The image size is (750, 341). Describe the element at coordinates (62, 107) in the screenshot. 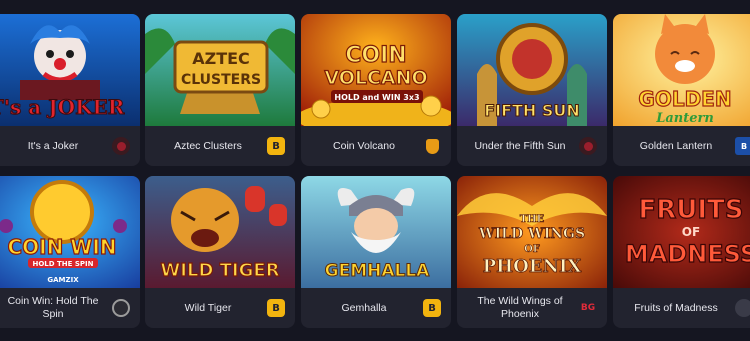

I see `art-title: IT's a JOKER` at that location.